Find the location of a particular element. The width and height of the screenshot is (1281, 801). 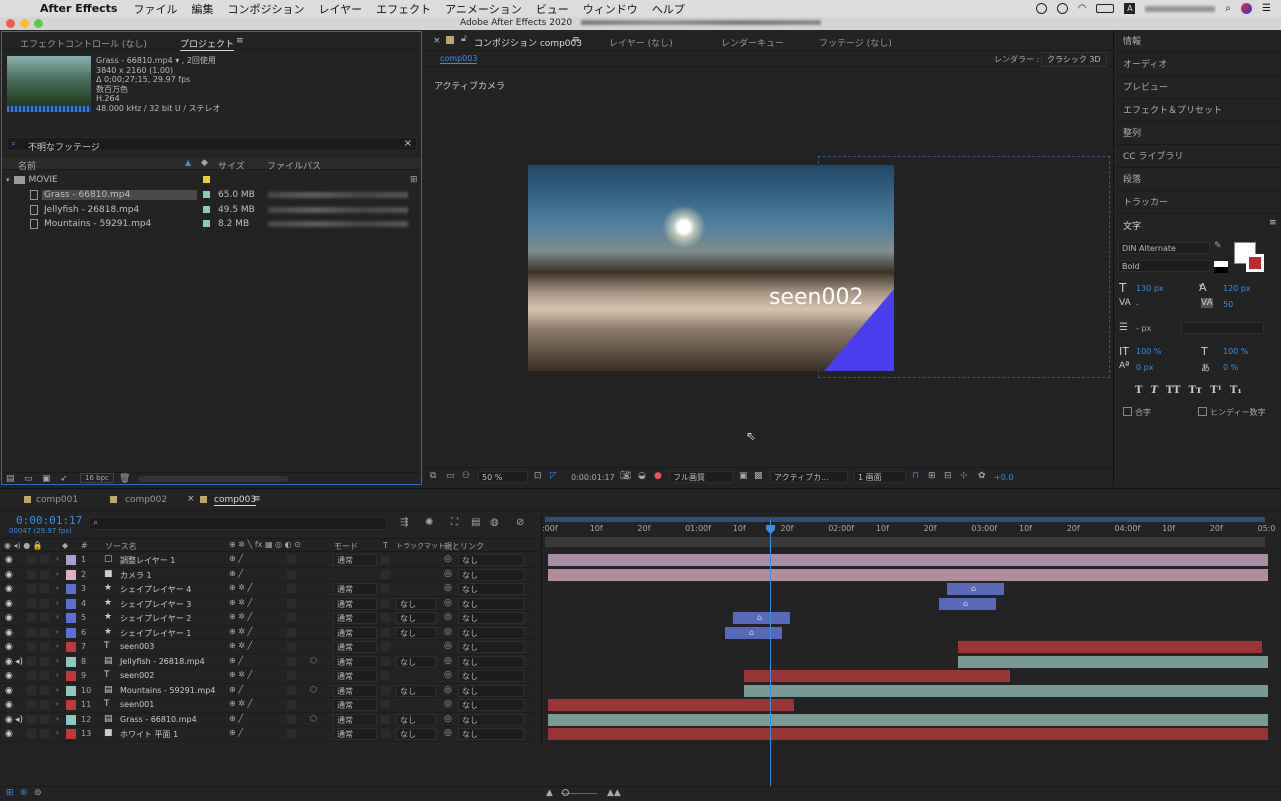

baseline-shift-value: 0 px is located at coordinates (1144, 367).